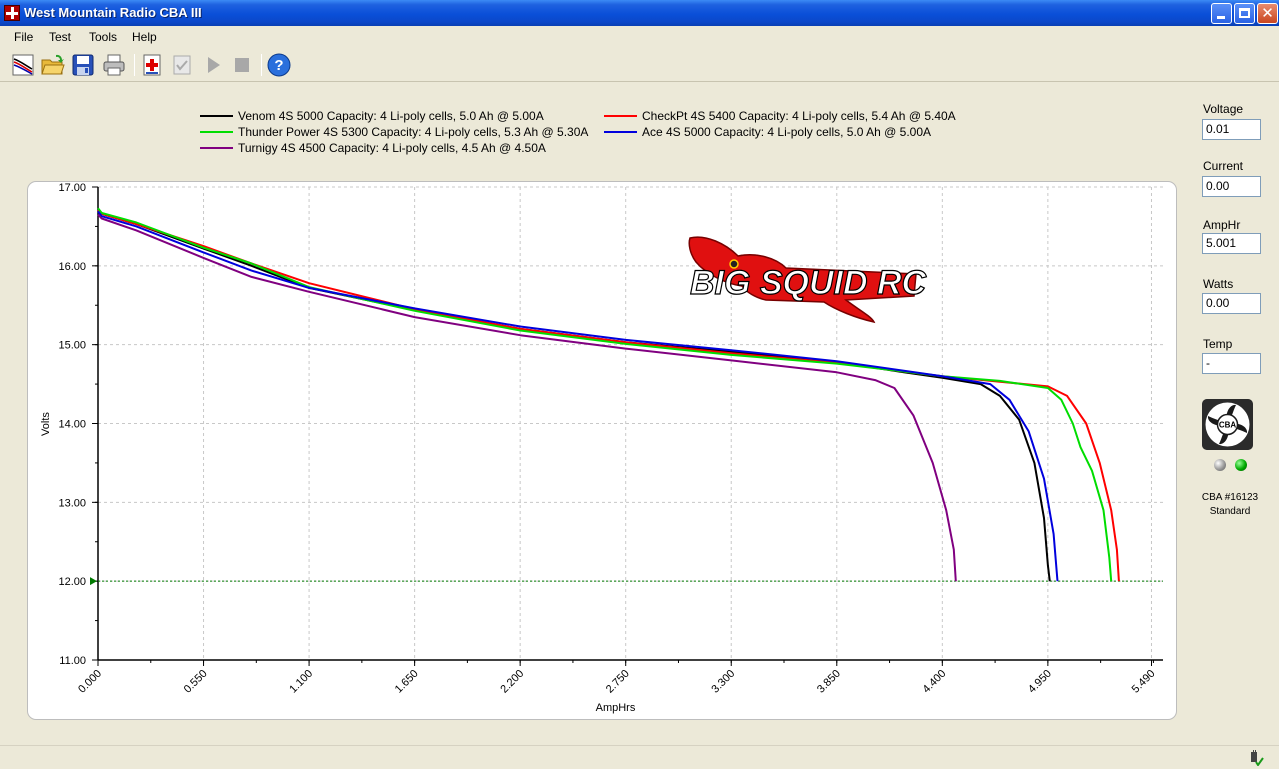 Image resolution: width=1279 pixels, height=769 pixels. Describe the element at coordinates (1241, 465) in the screenshot. I see `status-led-green-icon` at that location.